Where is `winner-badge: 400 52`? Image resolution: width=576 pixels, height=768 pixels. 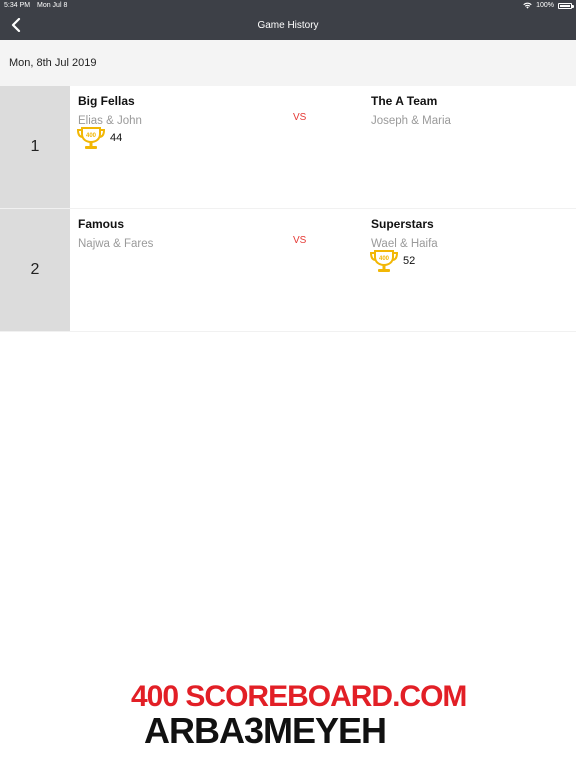 winner-badge: 400 52 is located at coordinates (392, 261).